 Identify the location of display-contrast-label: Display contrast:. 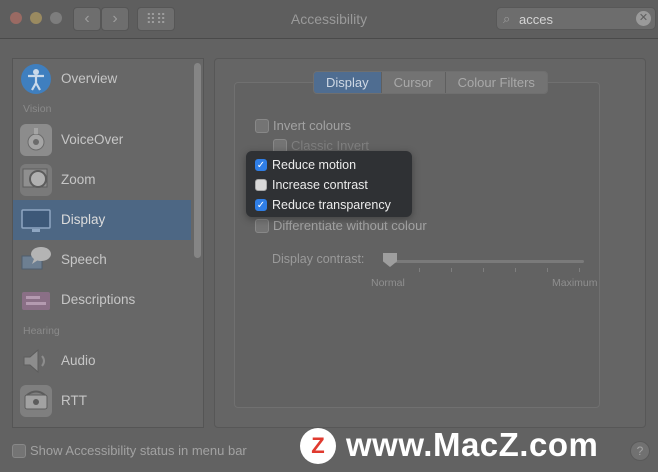
(318, 259).